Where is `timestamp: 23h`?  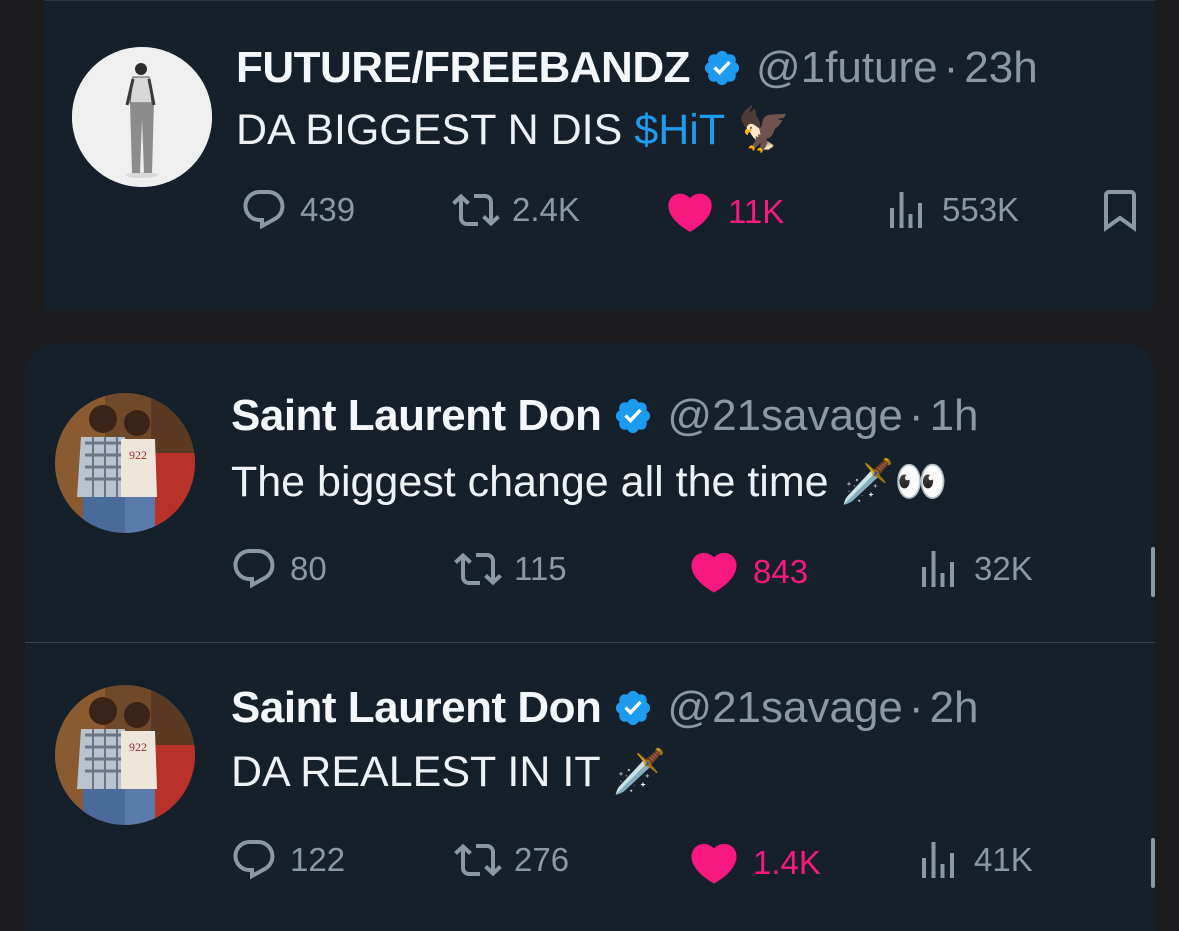 timestamp: 23h is located at coordinates (1000, 68).